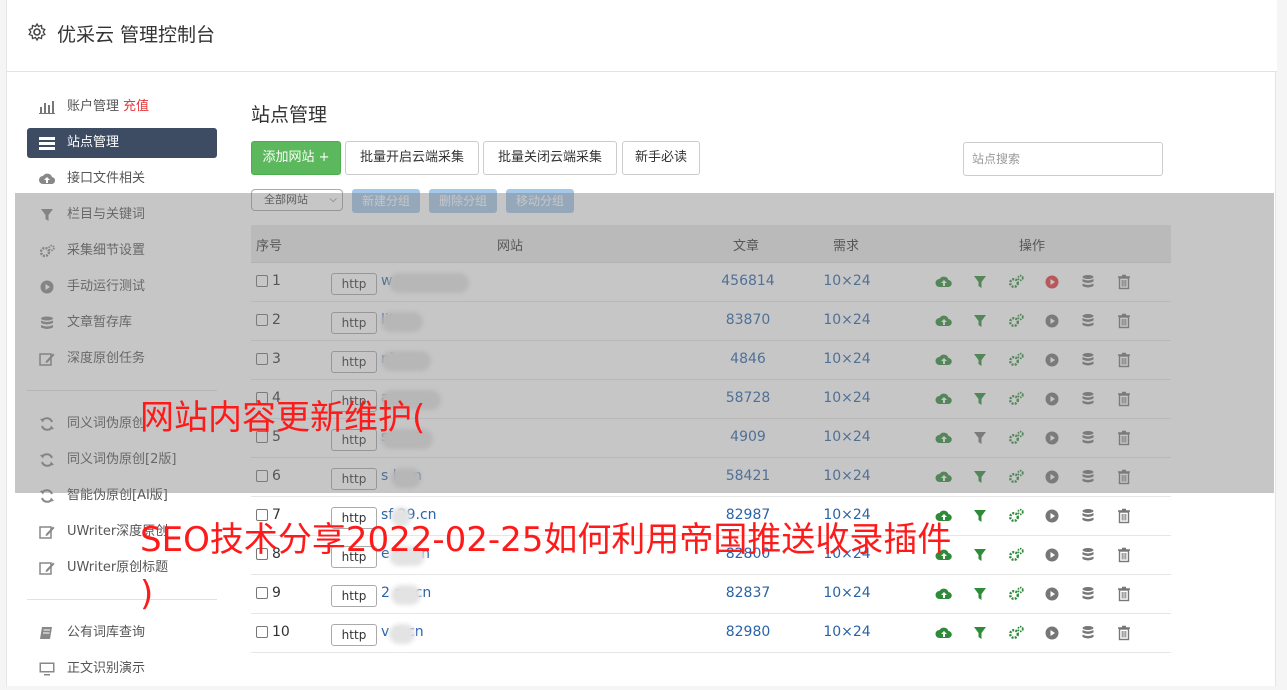 The width and height of the screenshot is (1287, 690). What do you see at coordinates (463, 201) in the screenshot?
I see `delete-group-button: 删除分组` at bounding box center [463, 201].